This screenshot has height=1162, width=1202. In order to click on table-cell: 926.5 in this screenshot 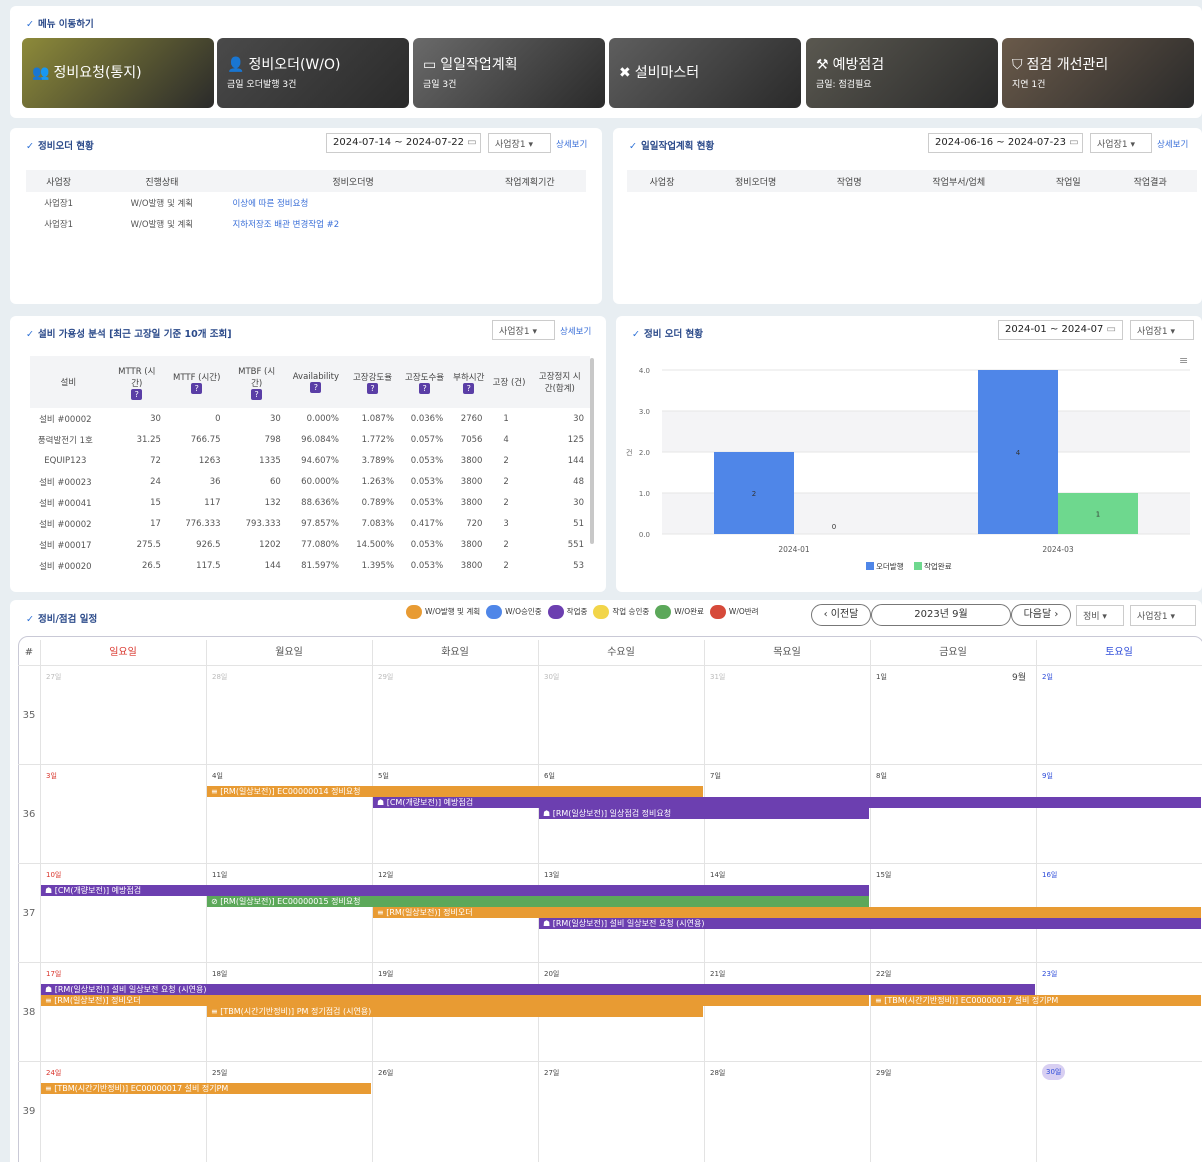, I will do `click(208, 544)`.